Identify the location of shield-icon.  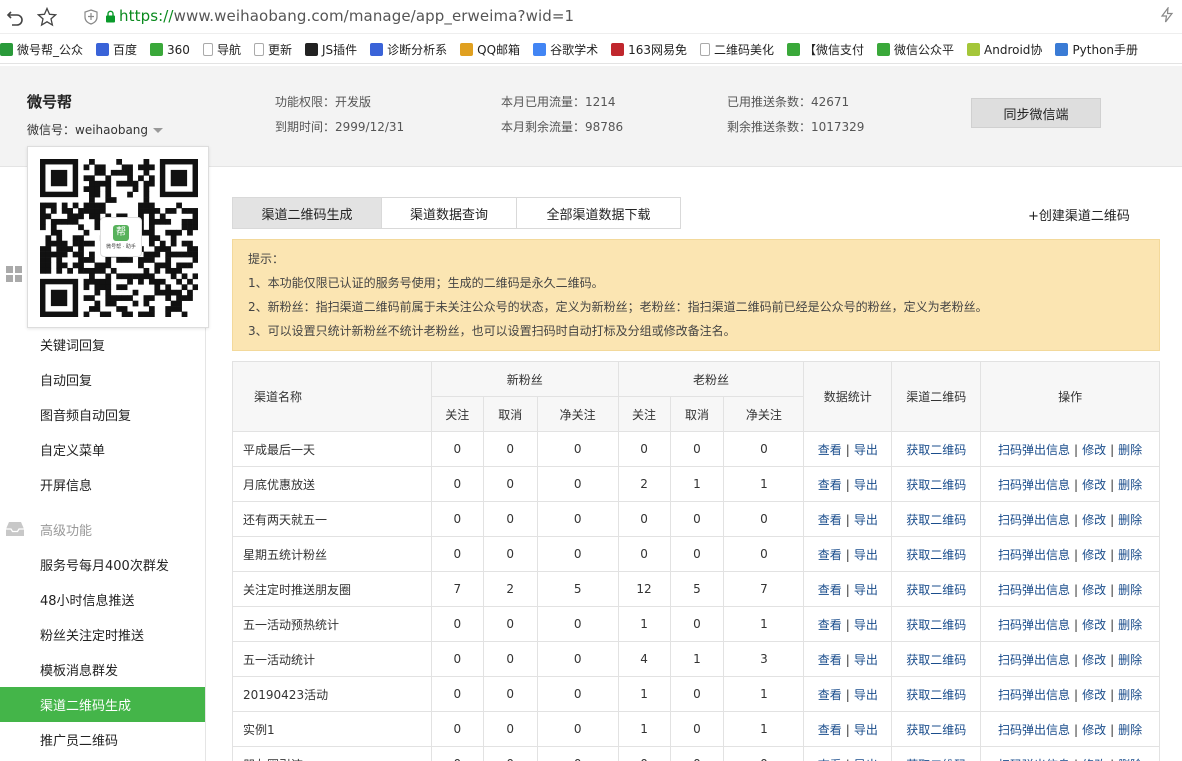
(91, 17).